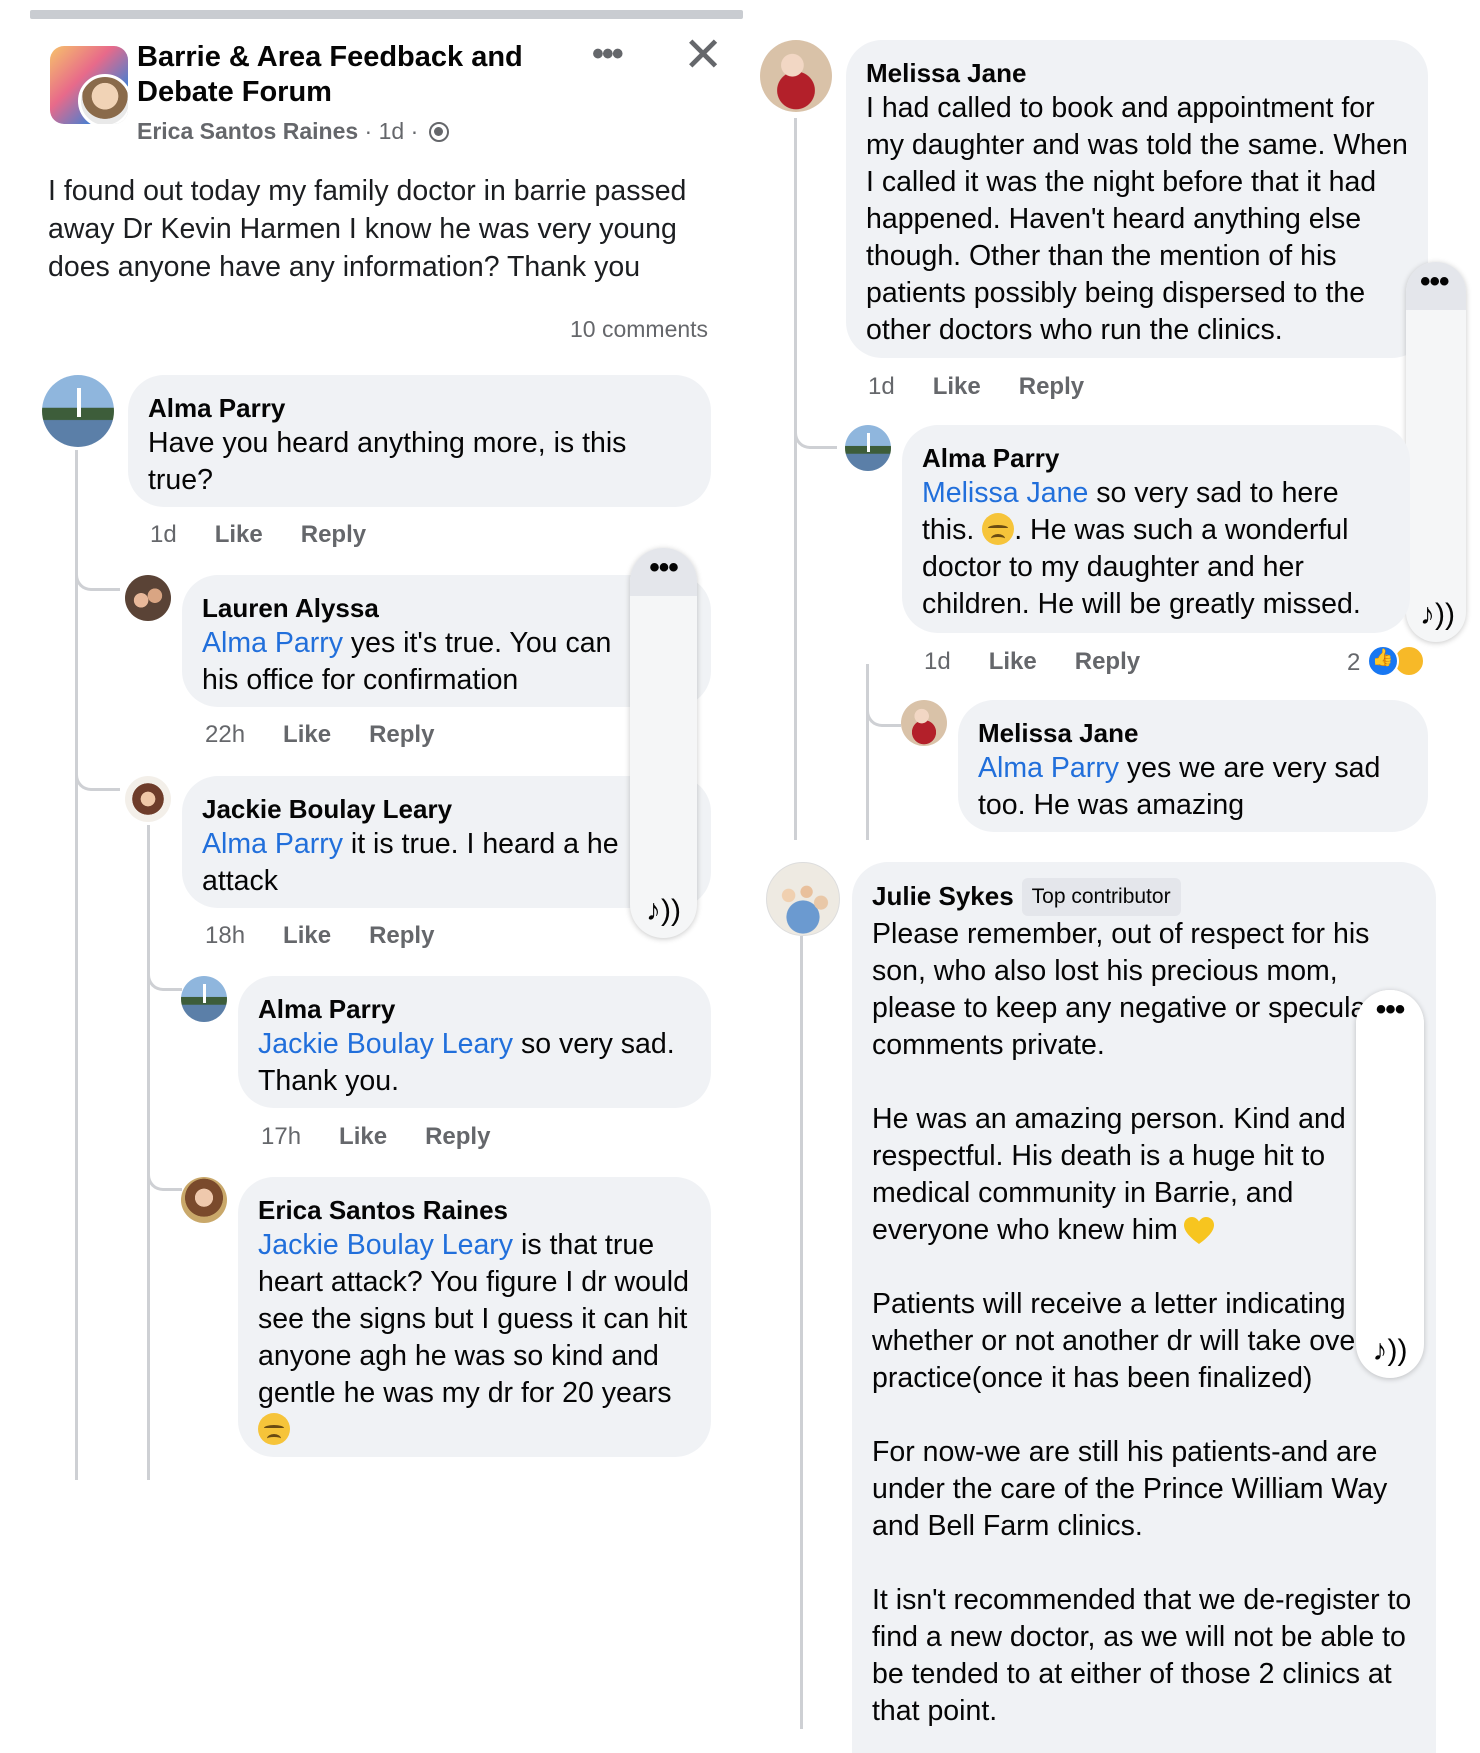 This screenshot has width=1480, height=1753. I want to click on group-avatar, so click(89, 85).